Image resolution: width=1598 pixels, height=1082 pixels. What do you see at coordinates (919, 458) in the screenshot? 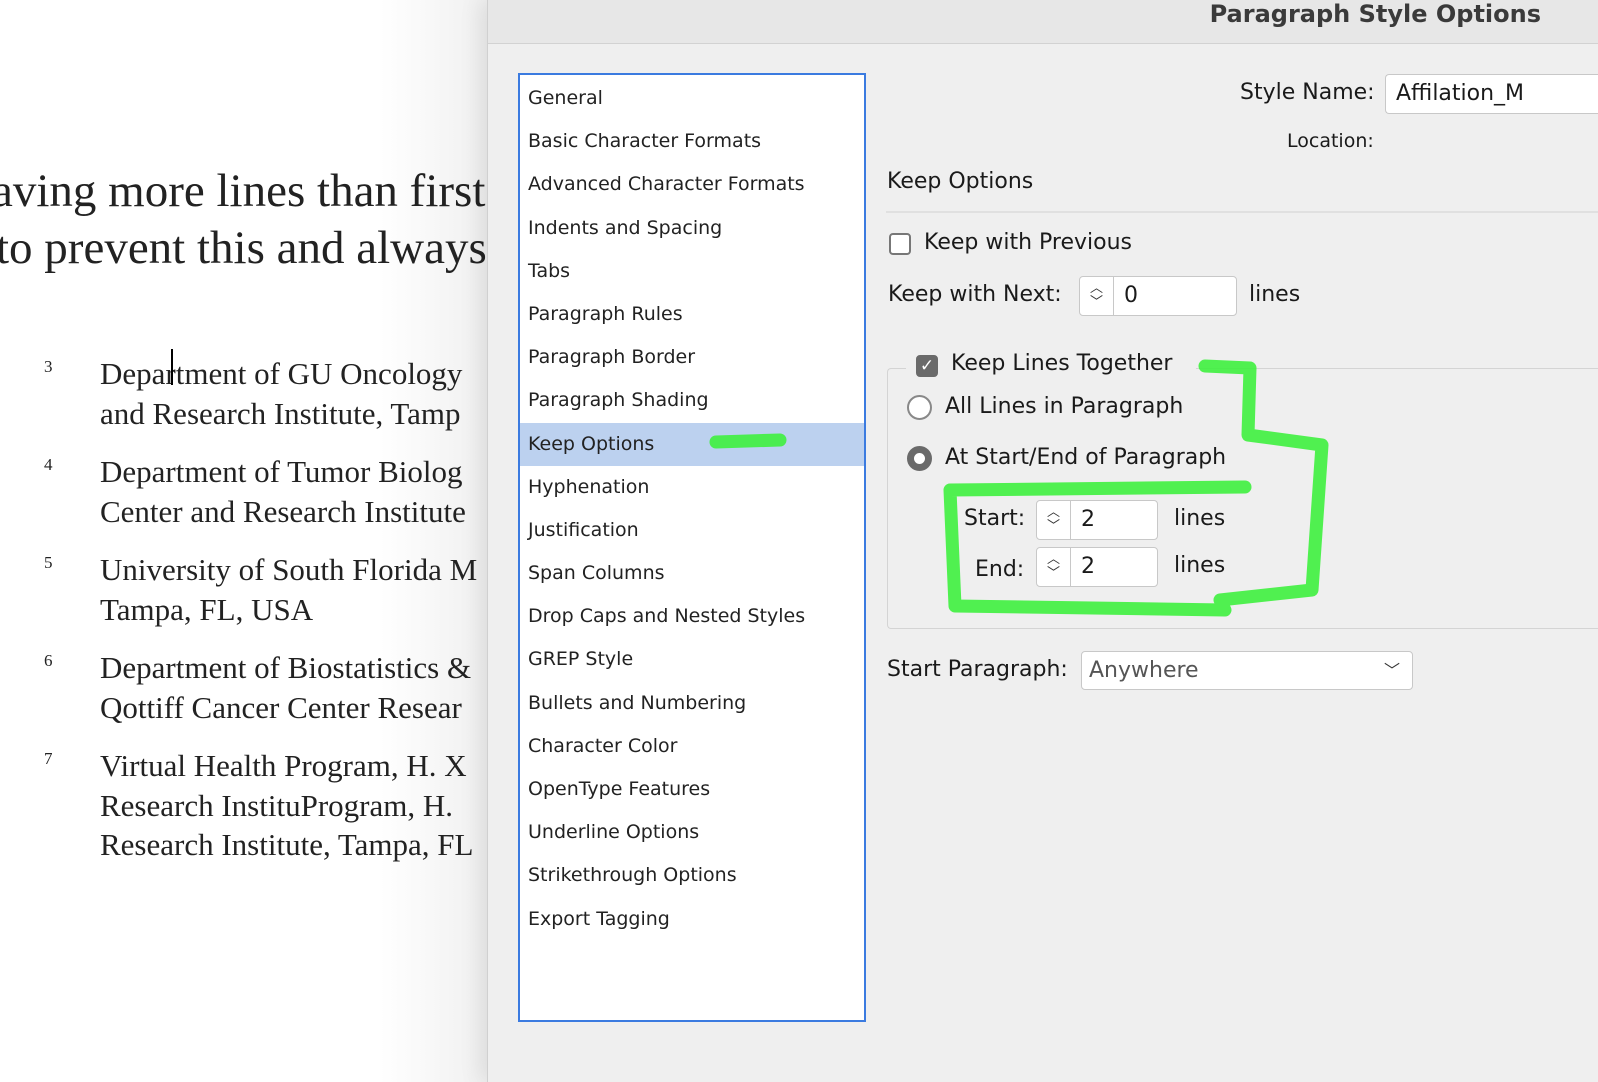
I see `start-end-radio` at bounding box center [919, 458].